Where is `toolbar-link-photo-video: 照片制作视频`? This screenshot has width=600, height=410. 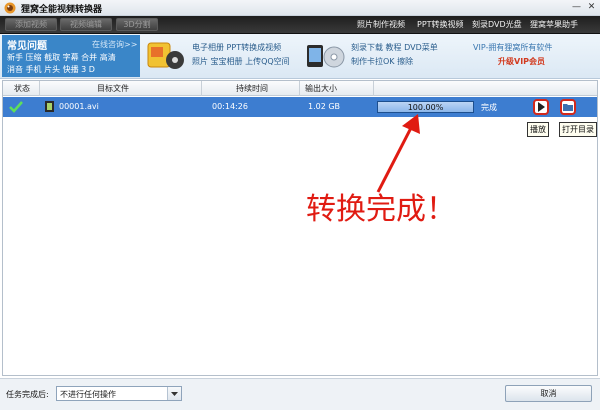 toolbar-link-photo-video: 照片制作视频 is located at coordinates (381, 24).